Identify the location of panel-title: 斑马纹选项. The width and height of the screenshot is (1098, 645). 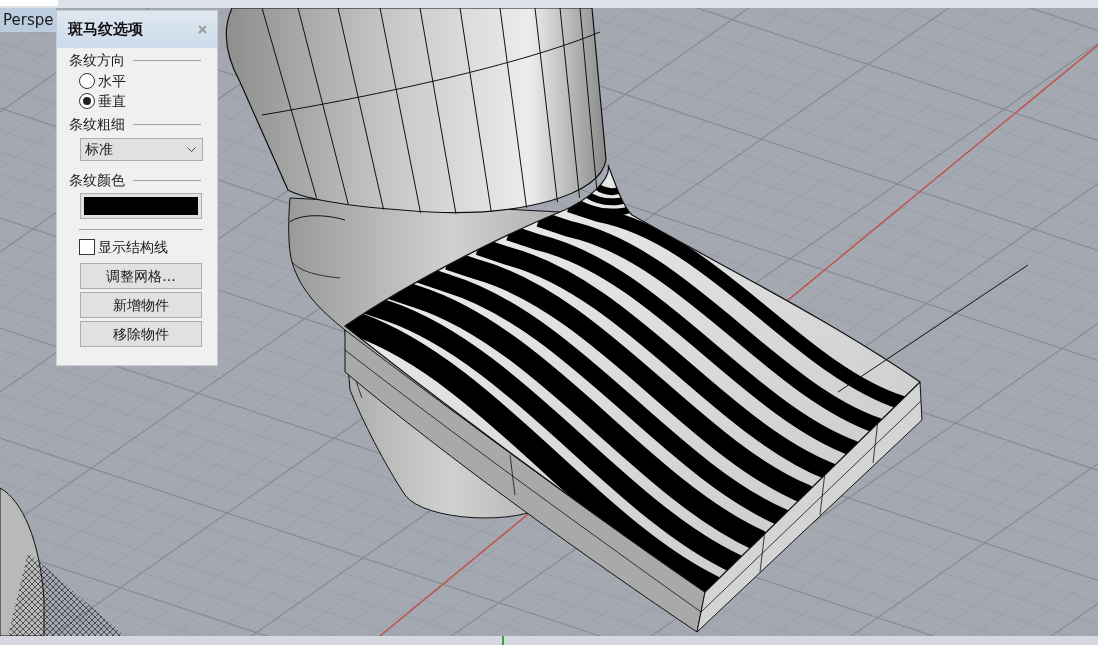
(105, 30).